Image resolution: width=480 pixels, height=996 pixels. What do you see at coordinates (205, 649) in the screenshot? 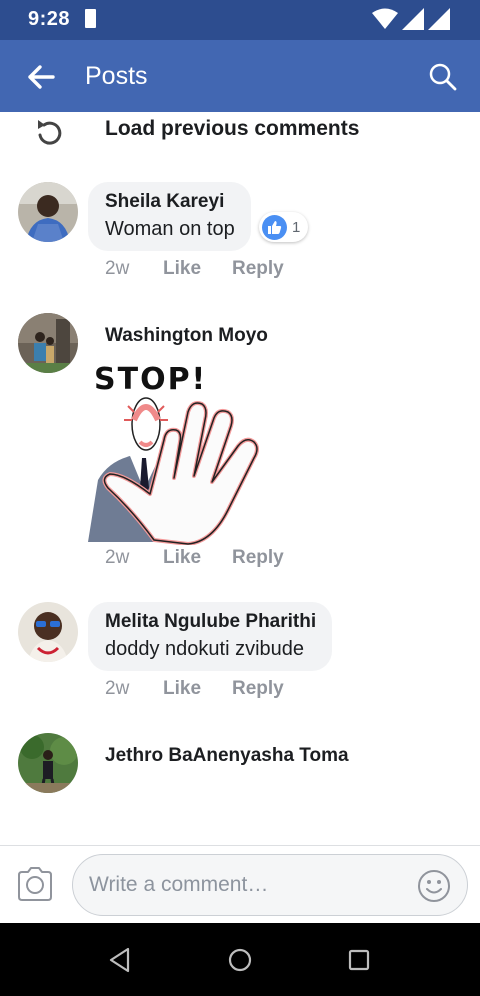
I see `comment-text: doddy ndokuti zvibude` at bounding box center [205, 649].